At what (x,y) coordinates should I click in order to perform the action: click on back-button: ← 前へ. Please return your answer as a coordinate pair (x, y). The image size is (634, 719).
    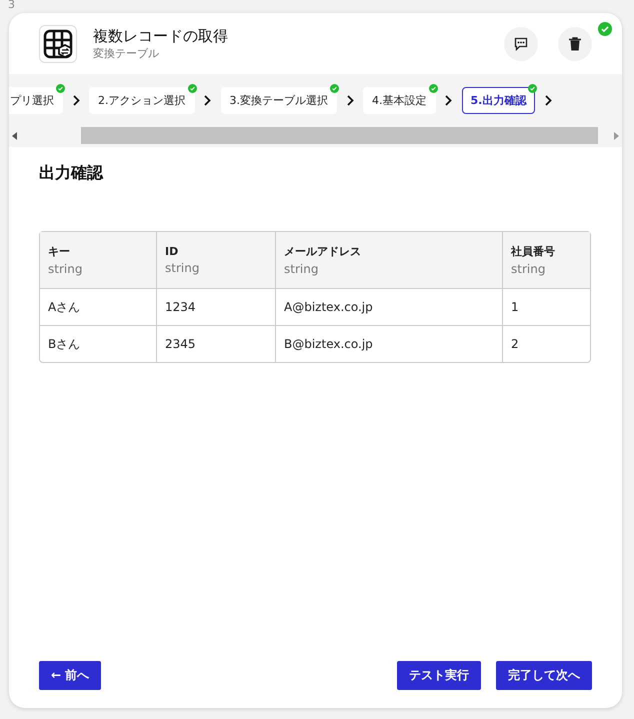
    Looking at the image, I should click on (70, 675).